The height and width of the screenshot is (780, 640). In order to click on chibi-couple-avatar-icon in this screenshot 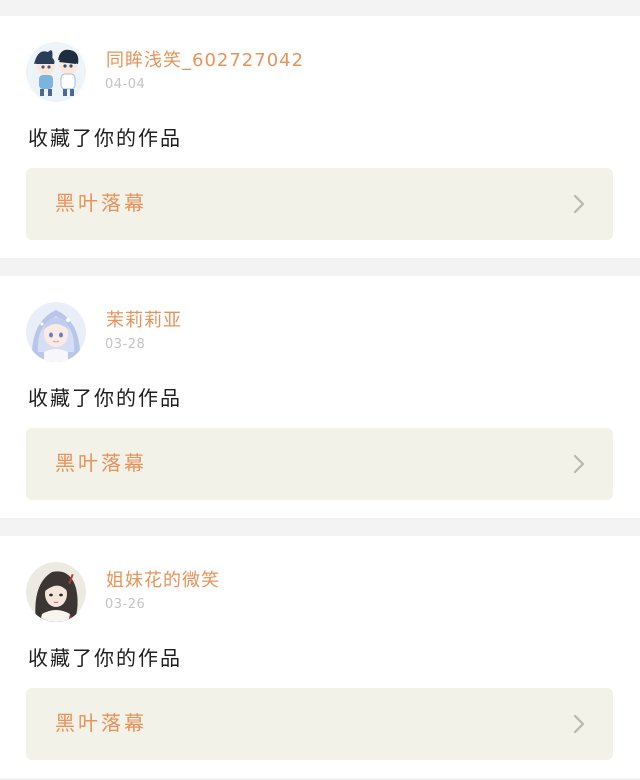, I will do `click(56, 72)`.